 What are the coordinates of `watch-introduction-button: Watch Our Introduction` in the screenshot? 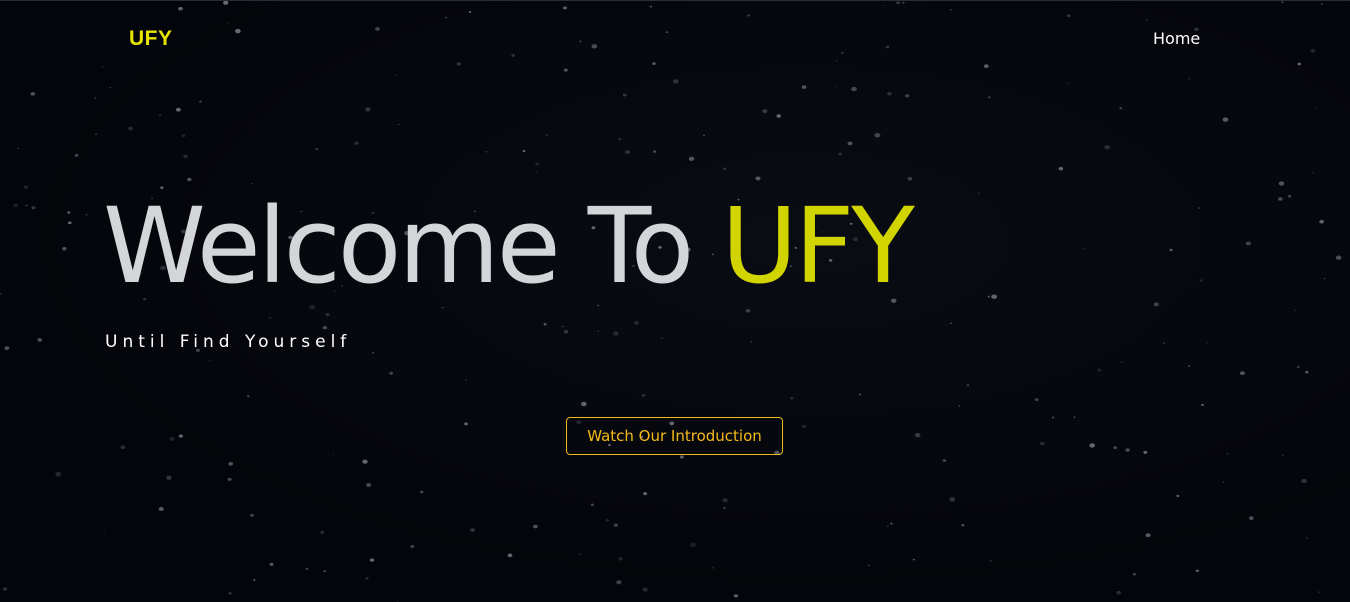 It's located at (674, 436).